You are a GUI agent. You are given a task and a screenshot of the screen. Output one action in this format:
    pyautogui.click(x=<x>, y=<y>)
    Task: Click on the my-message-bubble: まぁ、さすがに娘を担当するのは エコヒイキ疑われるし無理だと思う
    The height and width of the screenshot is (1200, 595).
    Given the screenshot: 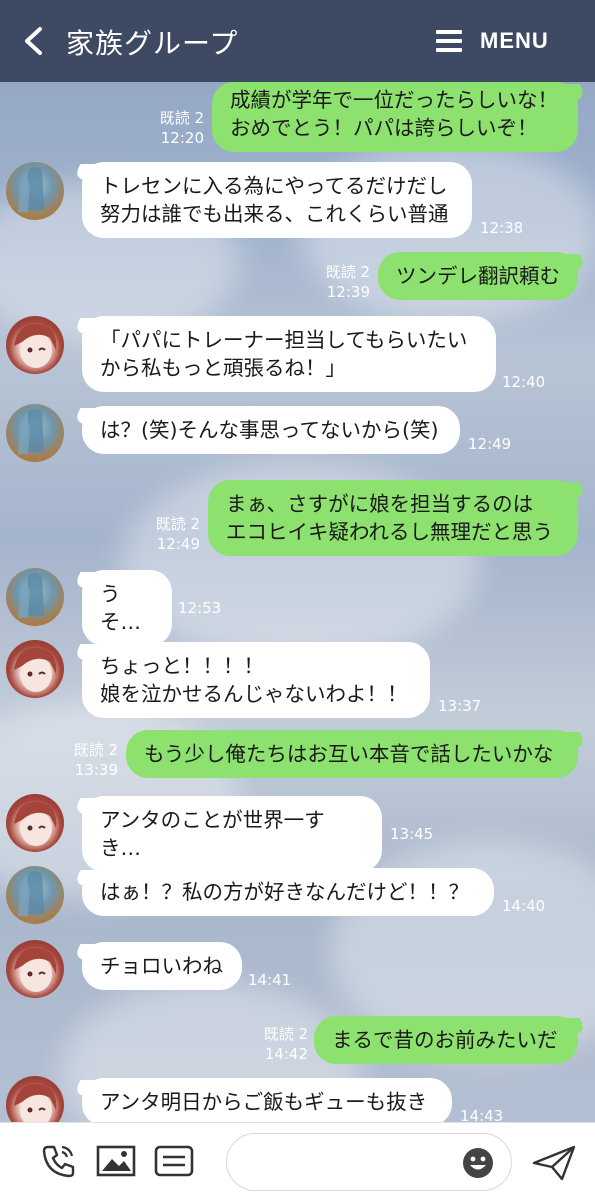 What is the action you would take?
    pyautogui.click(x=393, y=518)
    